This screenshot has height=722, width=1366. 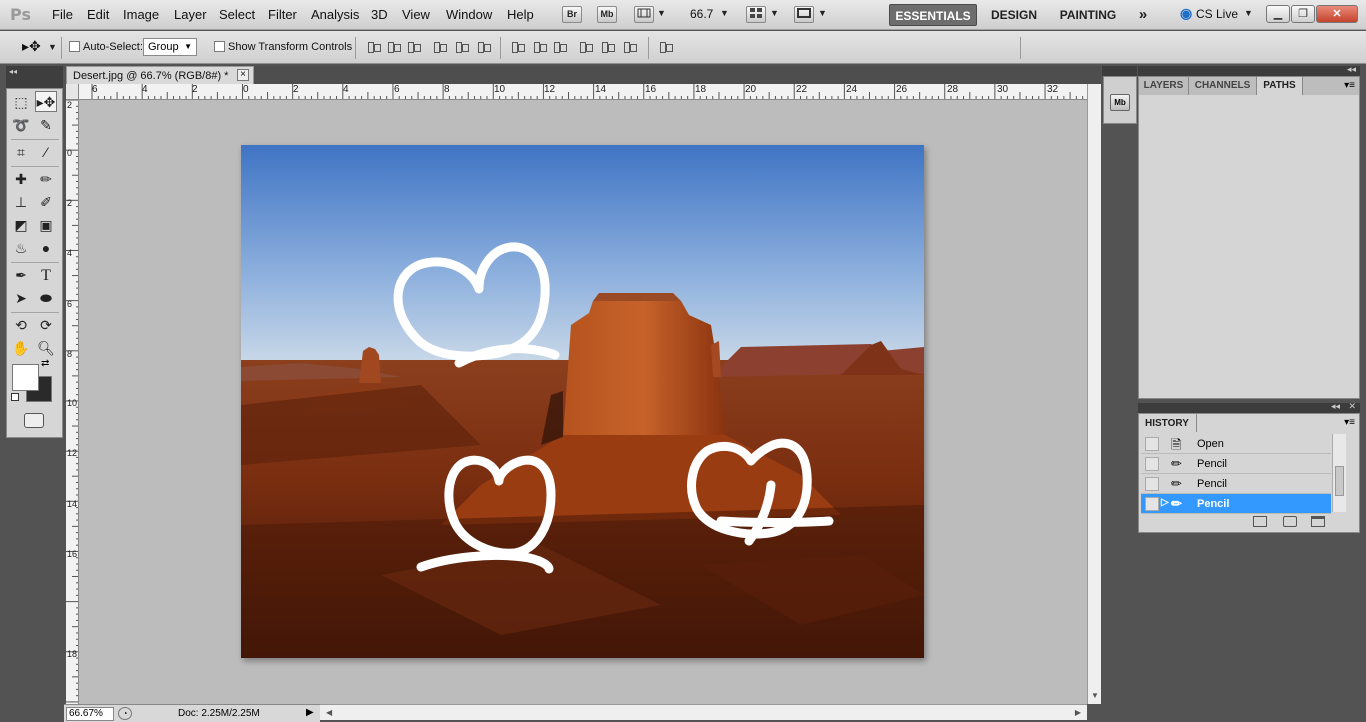 What do you see at coordinates (46, 179) in the screenshot?
I see `brush-tool-icon: ✏` at bounding box center [46, 179].